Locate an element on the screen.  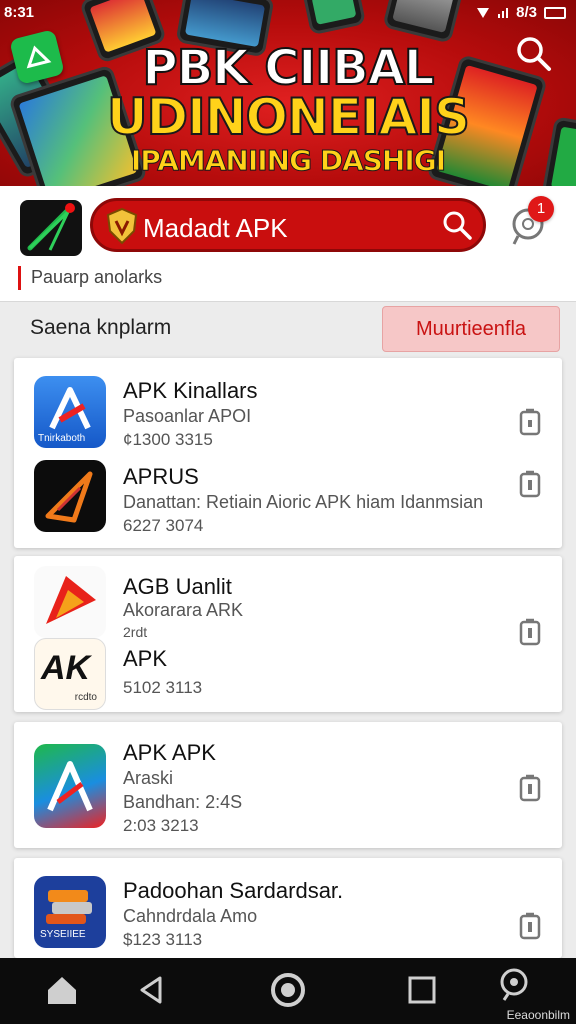
search-bar: Madadt APK is located at coordinates (288, 225).